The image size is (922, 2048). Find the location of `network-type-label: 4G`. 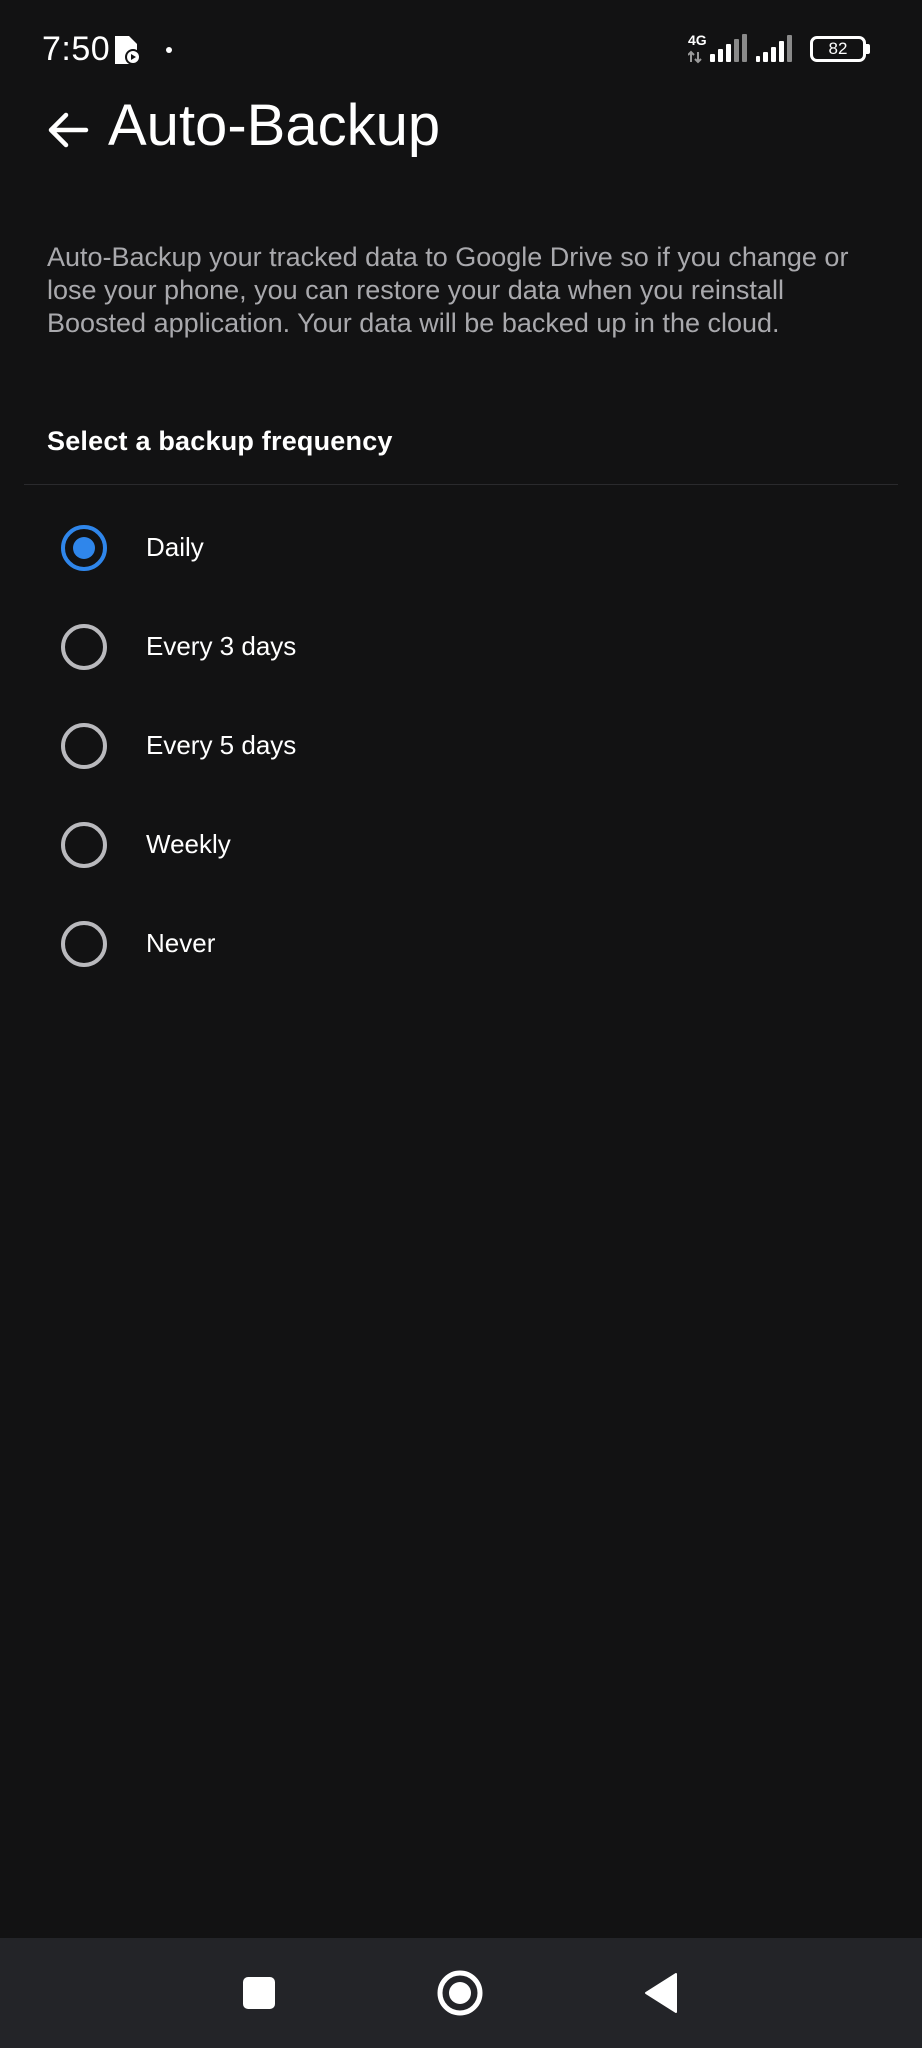

network-type-label: 4G is located at coordinates (697, 40).